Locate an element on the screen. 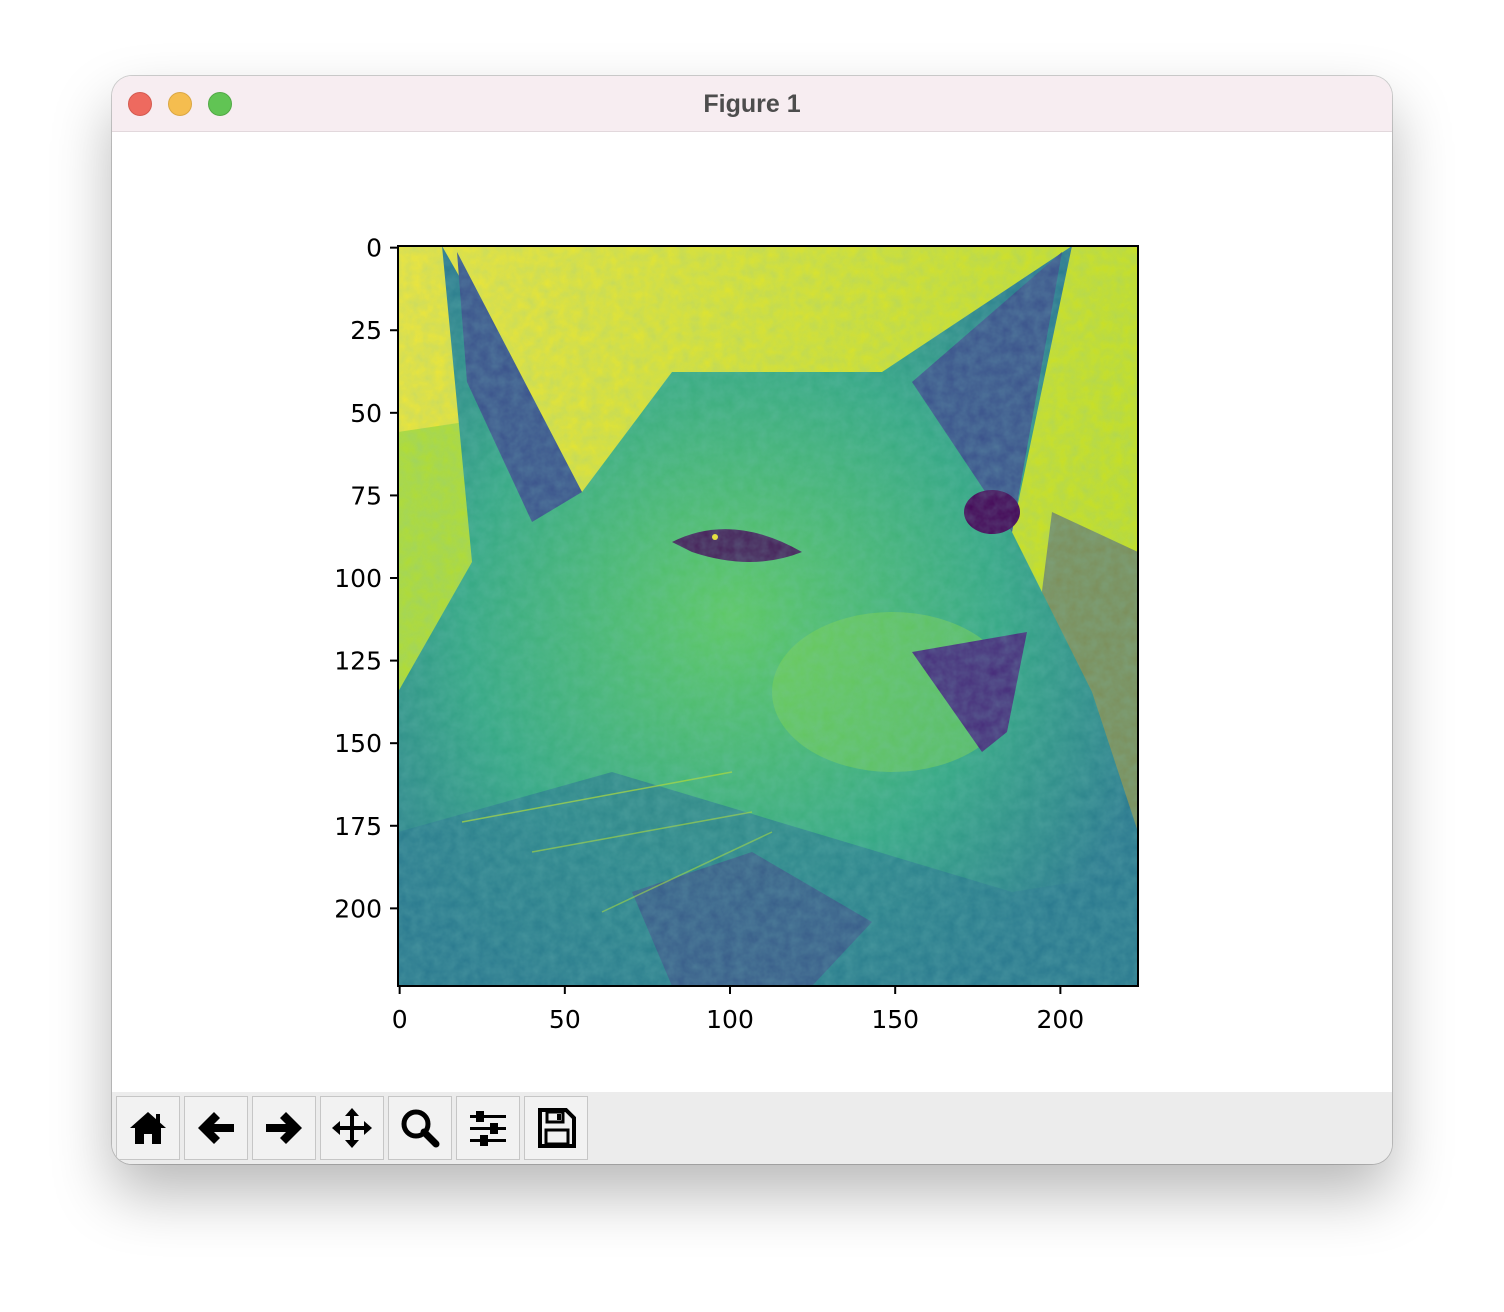 The image size is (1504, 1312). arrow-left-icon is located at coordinates (216, 1128).